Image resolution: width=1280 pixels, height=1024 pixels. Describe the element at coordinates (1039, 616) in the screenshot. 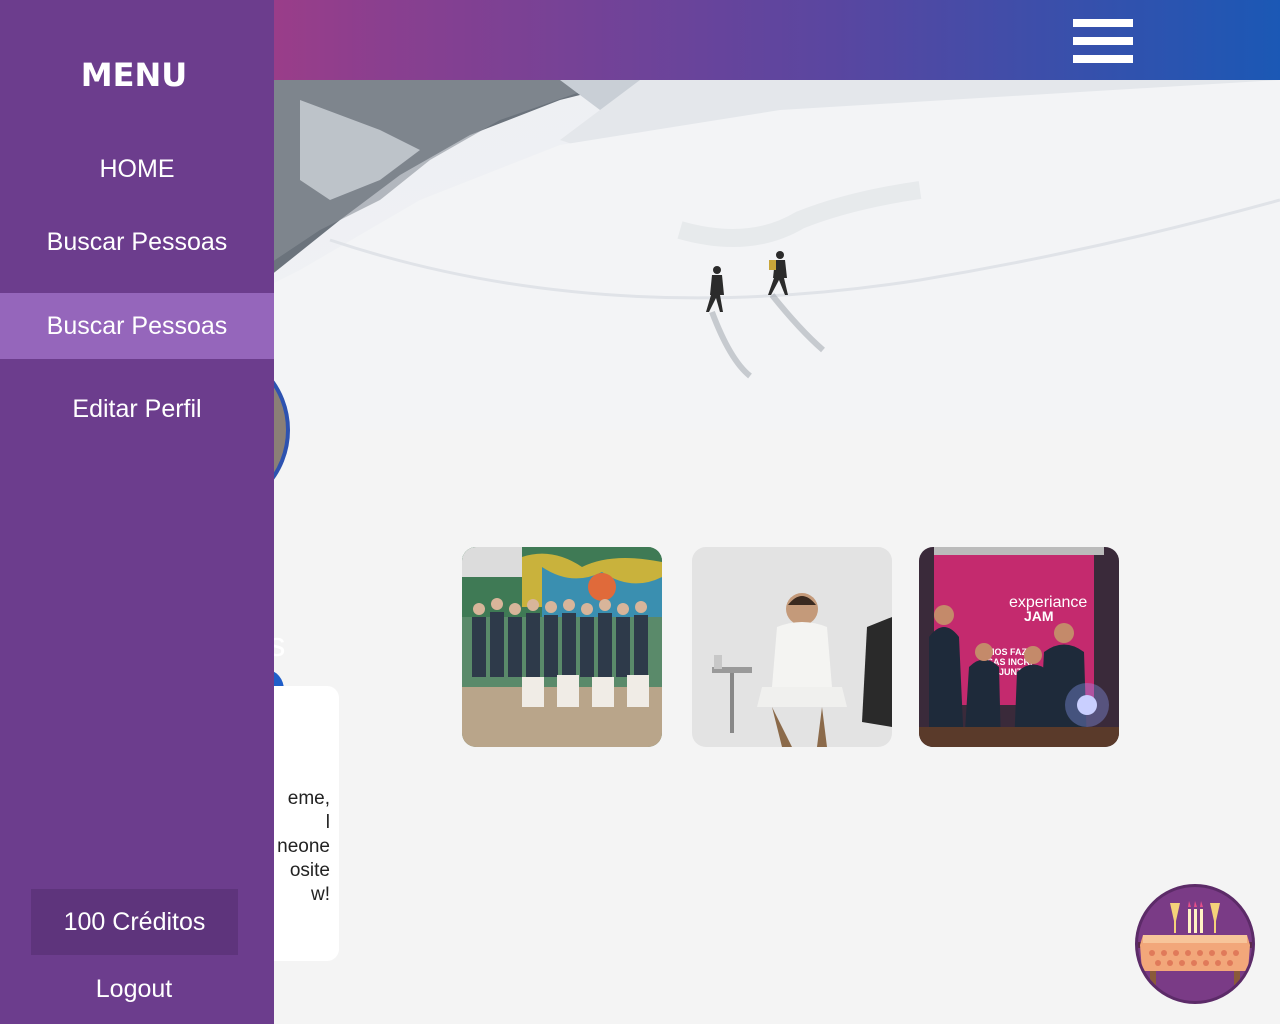

I see `banner-text: JAM` at that location.